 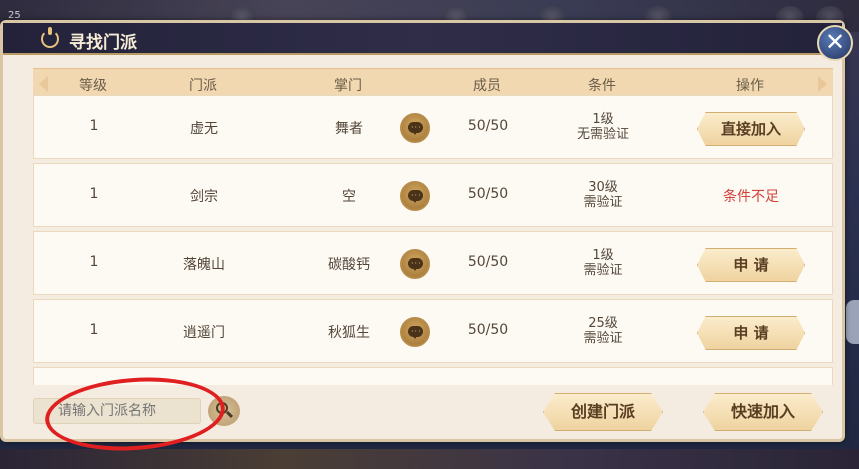 I want to click on row-sect-name: 落魄山, so click(x=204, y=265).